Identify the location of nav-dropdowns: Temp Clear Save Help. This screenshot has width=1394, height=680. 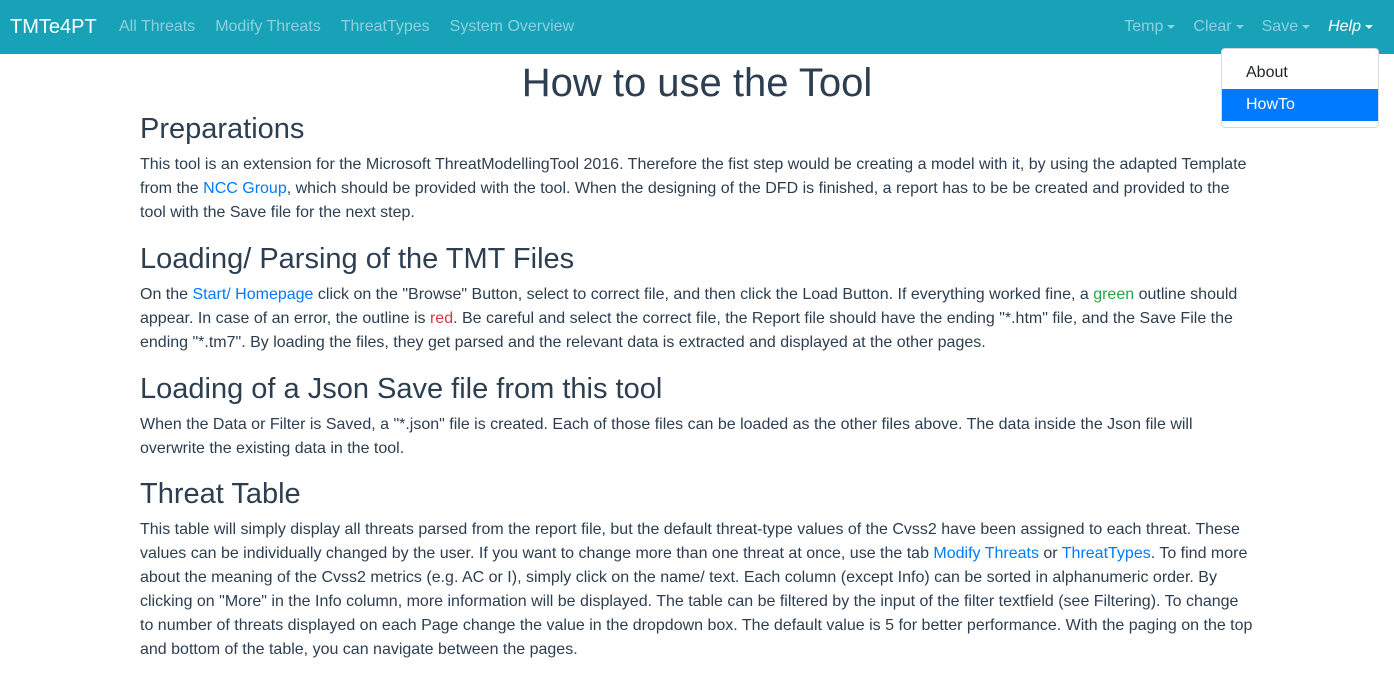
(1239, 27).